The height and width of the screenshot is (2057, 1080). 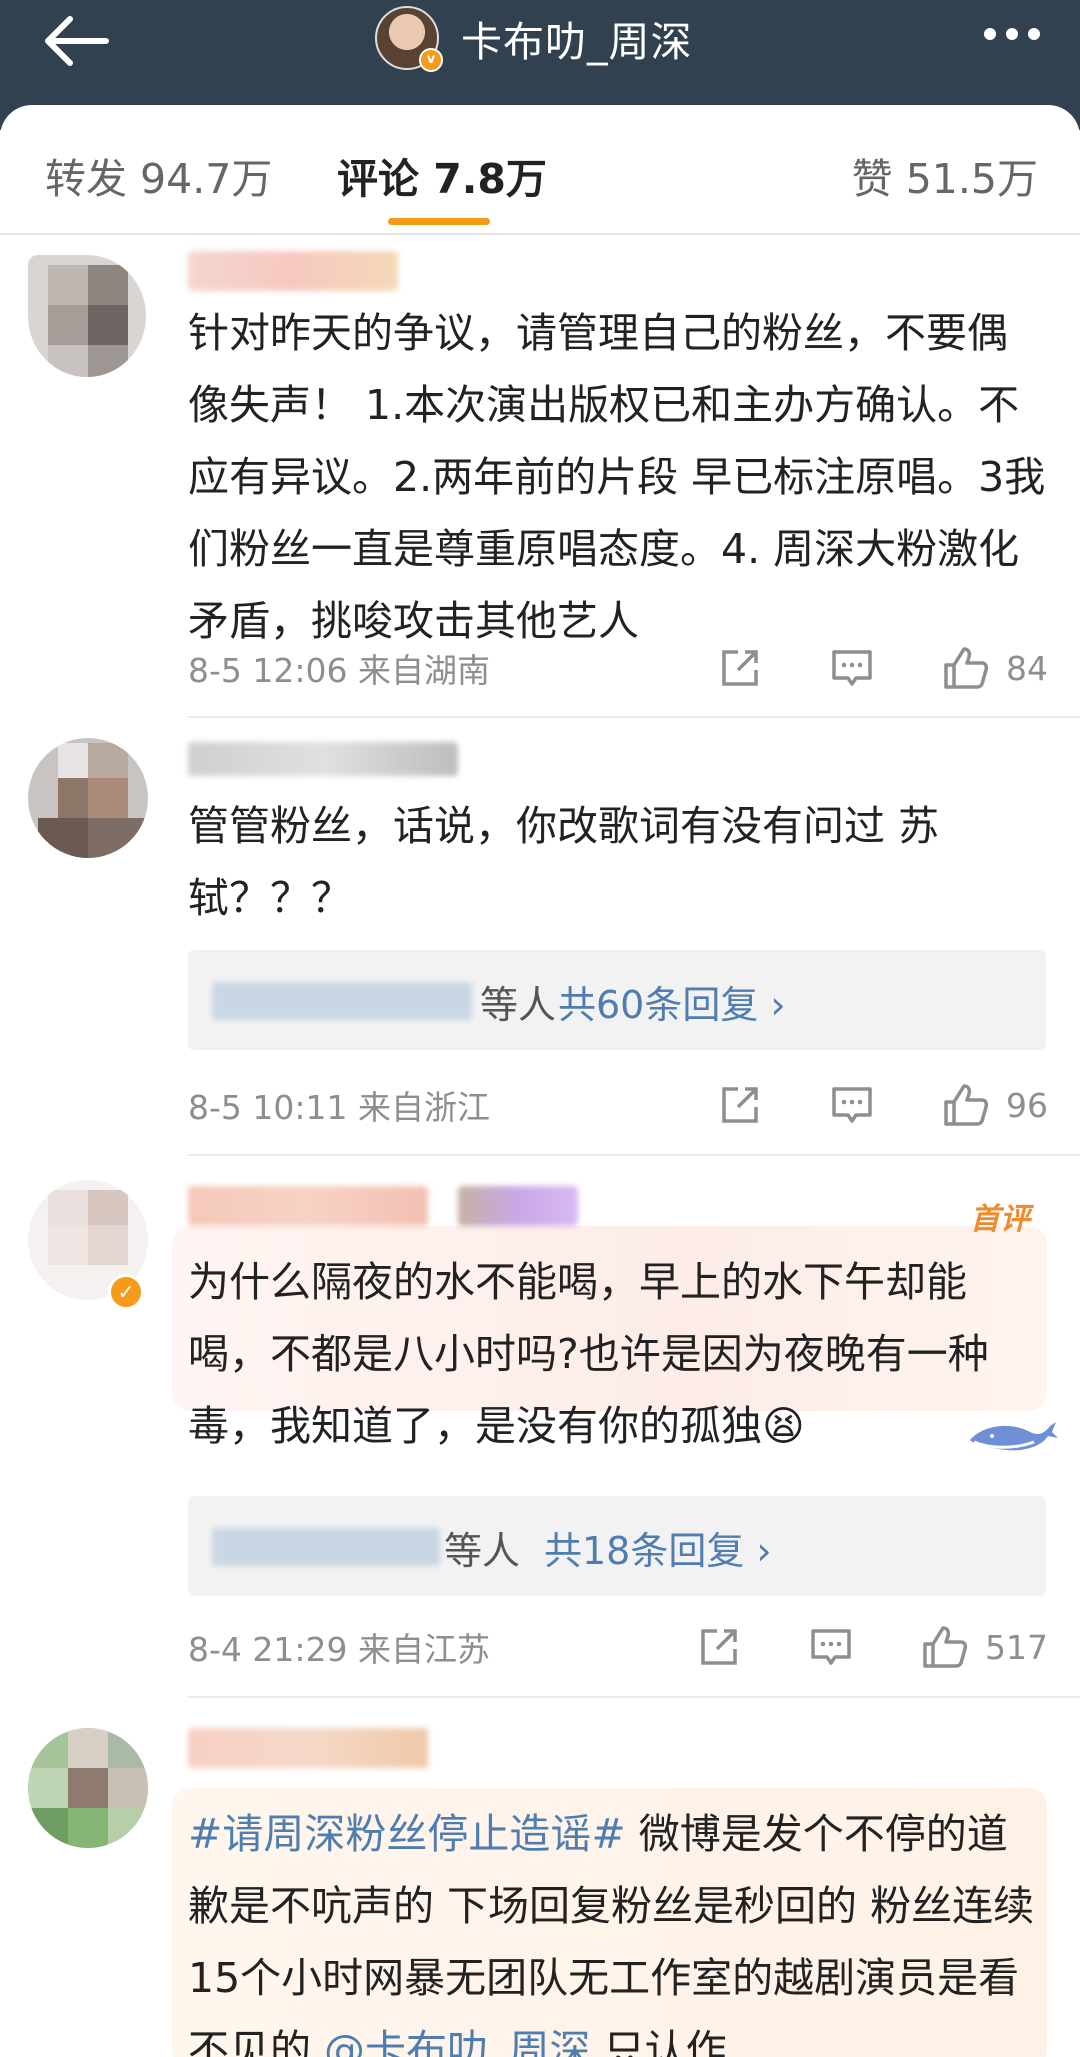 I want to click on like-button: 517, so click(x=984, y=1647).